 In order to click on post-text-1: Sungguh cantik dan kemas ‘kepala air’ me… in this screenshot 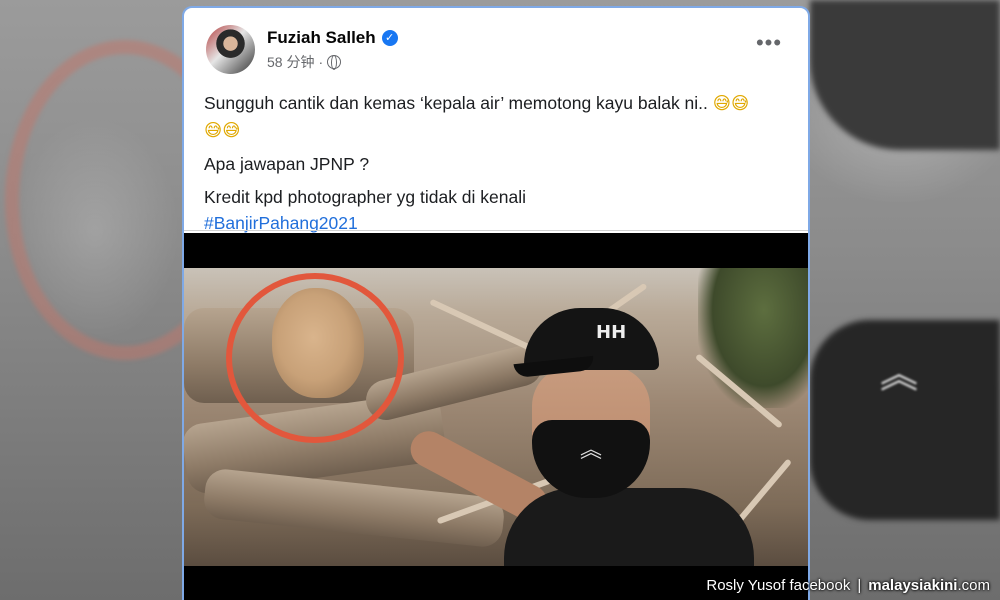, I will do `click(456, 103)`.